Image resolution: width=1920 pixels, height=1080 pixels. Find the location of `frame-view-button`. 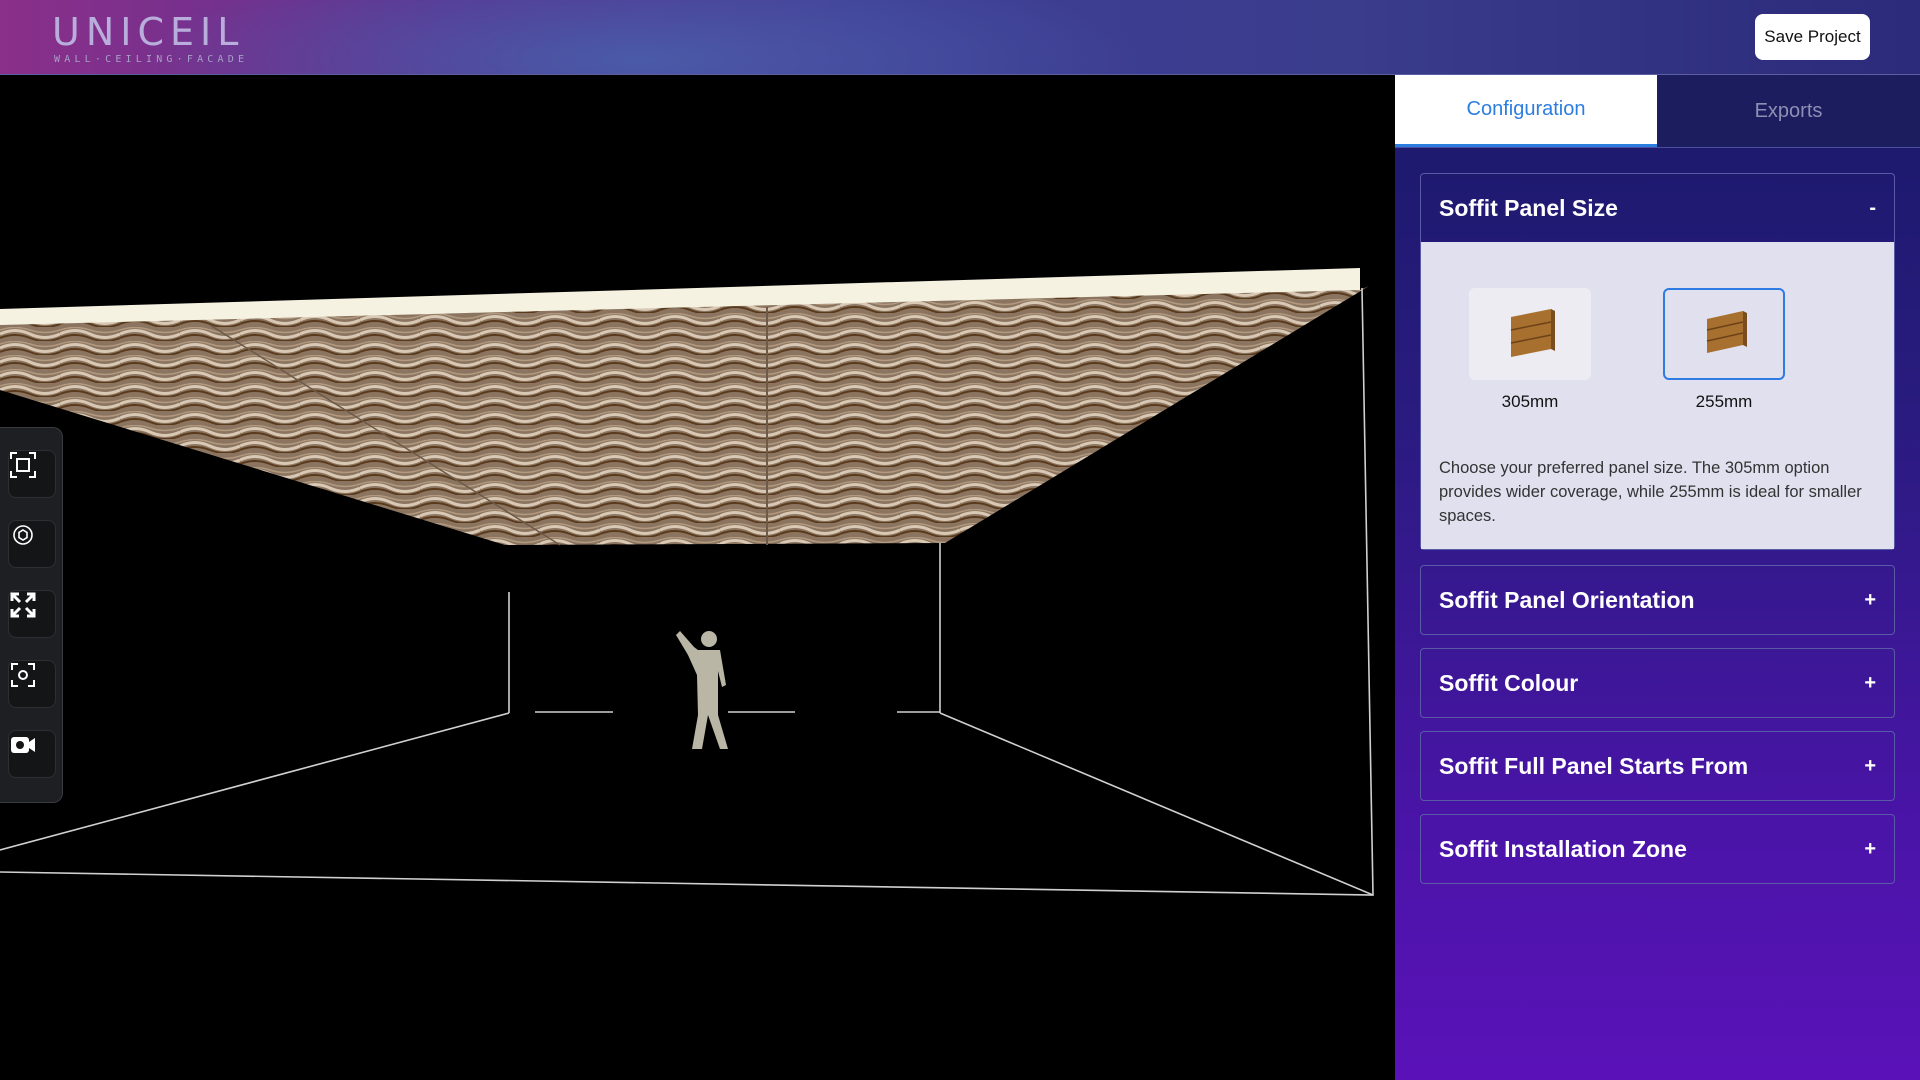

frame-view-button is located at coordinates (32, 474).